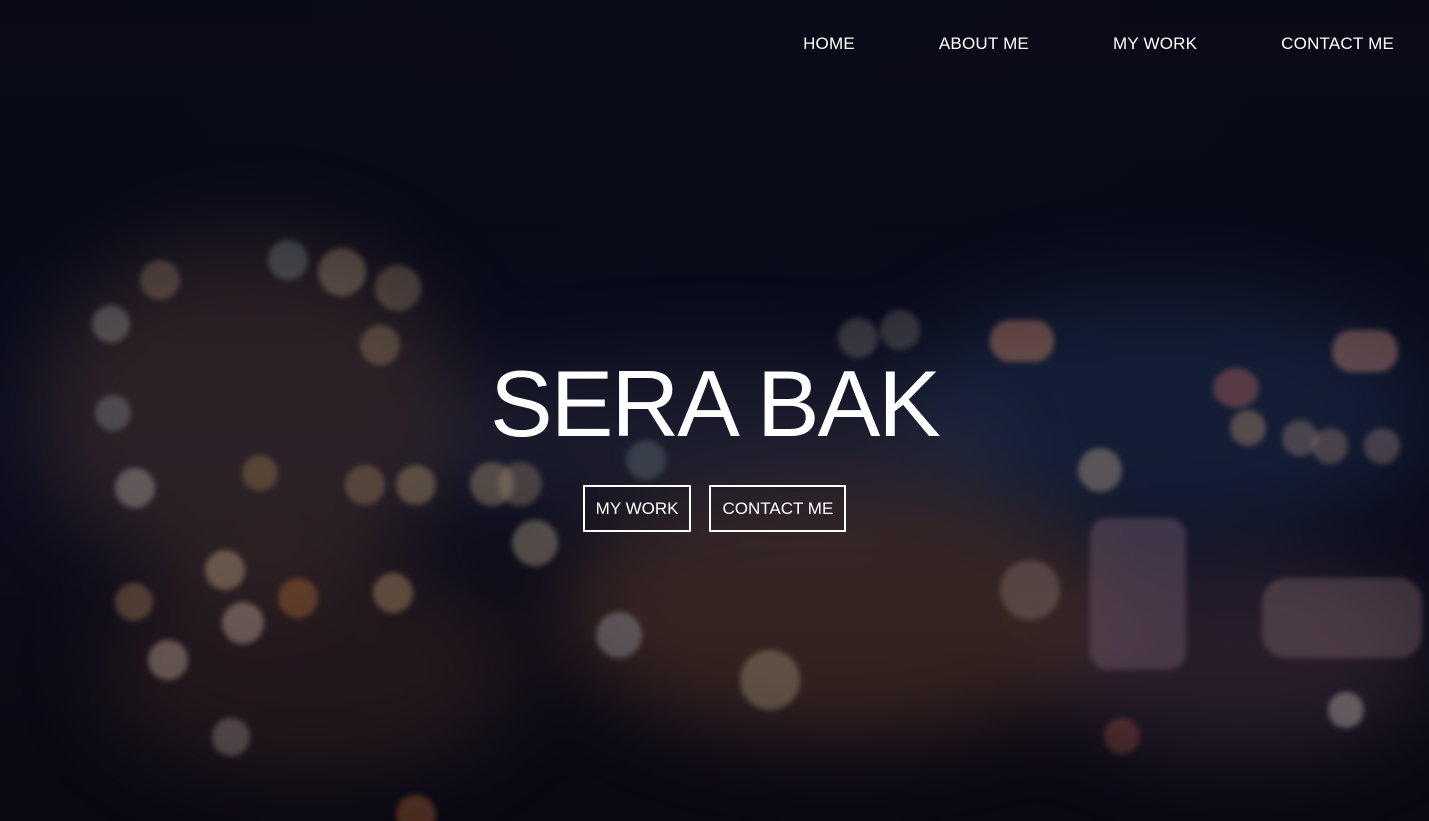 The height and width of the screenshot is (821, 1429). Describe the element at coordinates (637, 508) in the screenshot. I see `my-work-button: MY WORK` at that location.